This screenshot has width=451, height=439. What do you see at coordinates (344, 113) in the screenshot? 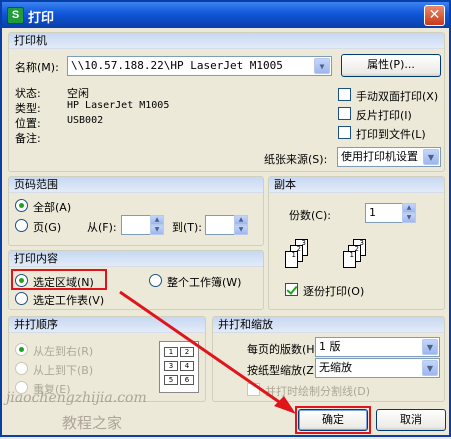
I see `reverse-checkbox` at bounding box center [344, 113].